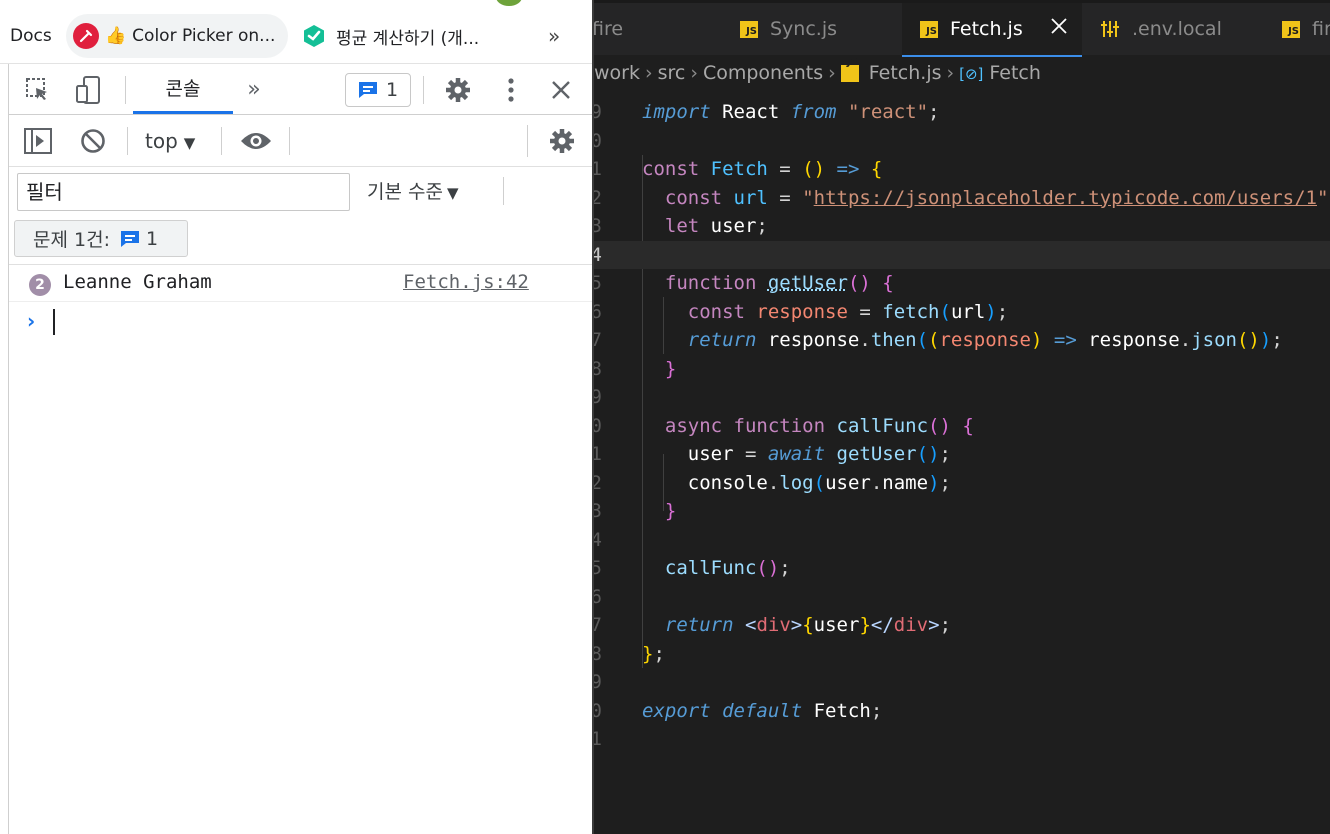  What do you see at coordinates (554, 36) in the screenshot?
I see `bookmarks-overflow-button: »` at bounding box center [554, 36].